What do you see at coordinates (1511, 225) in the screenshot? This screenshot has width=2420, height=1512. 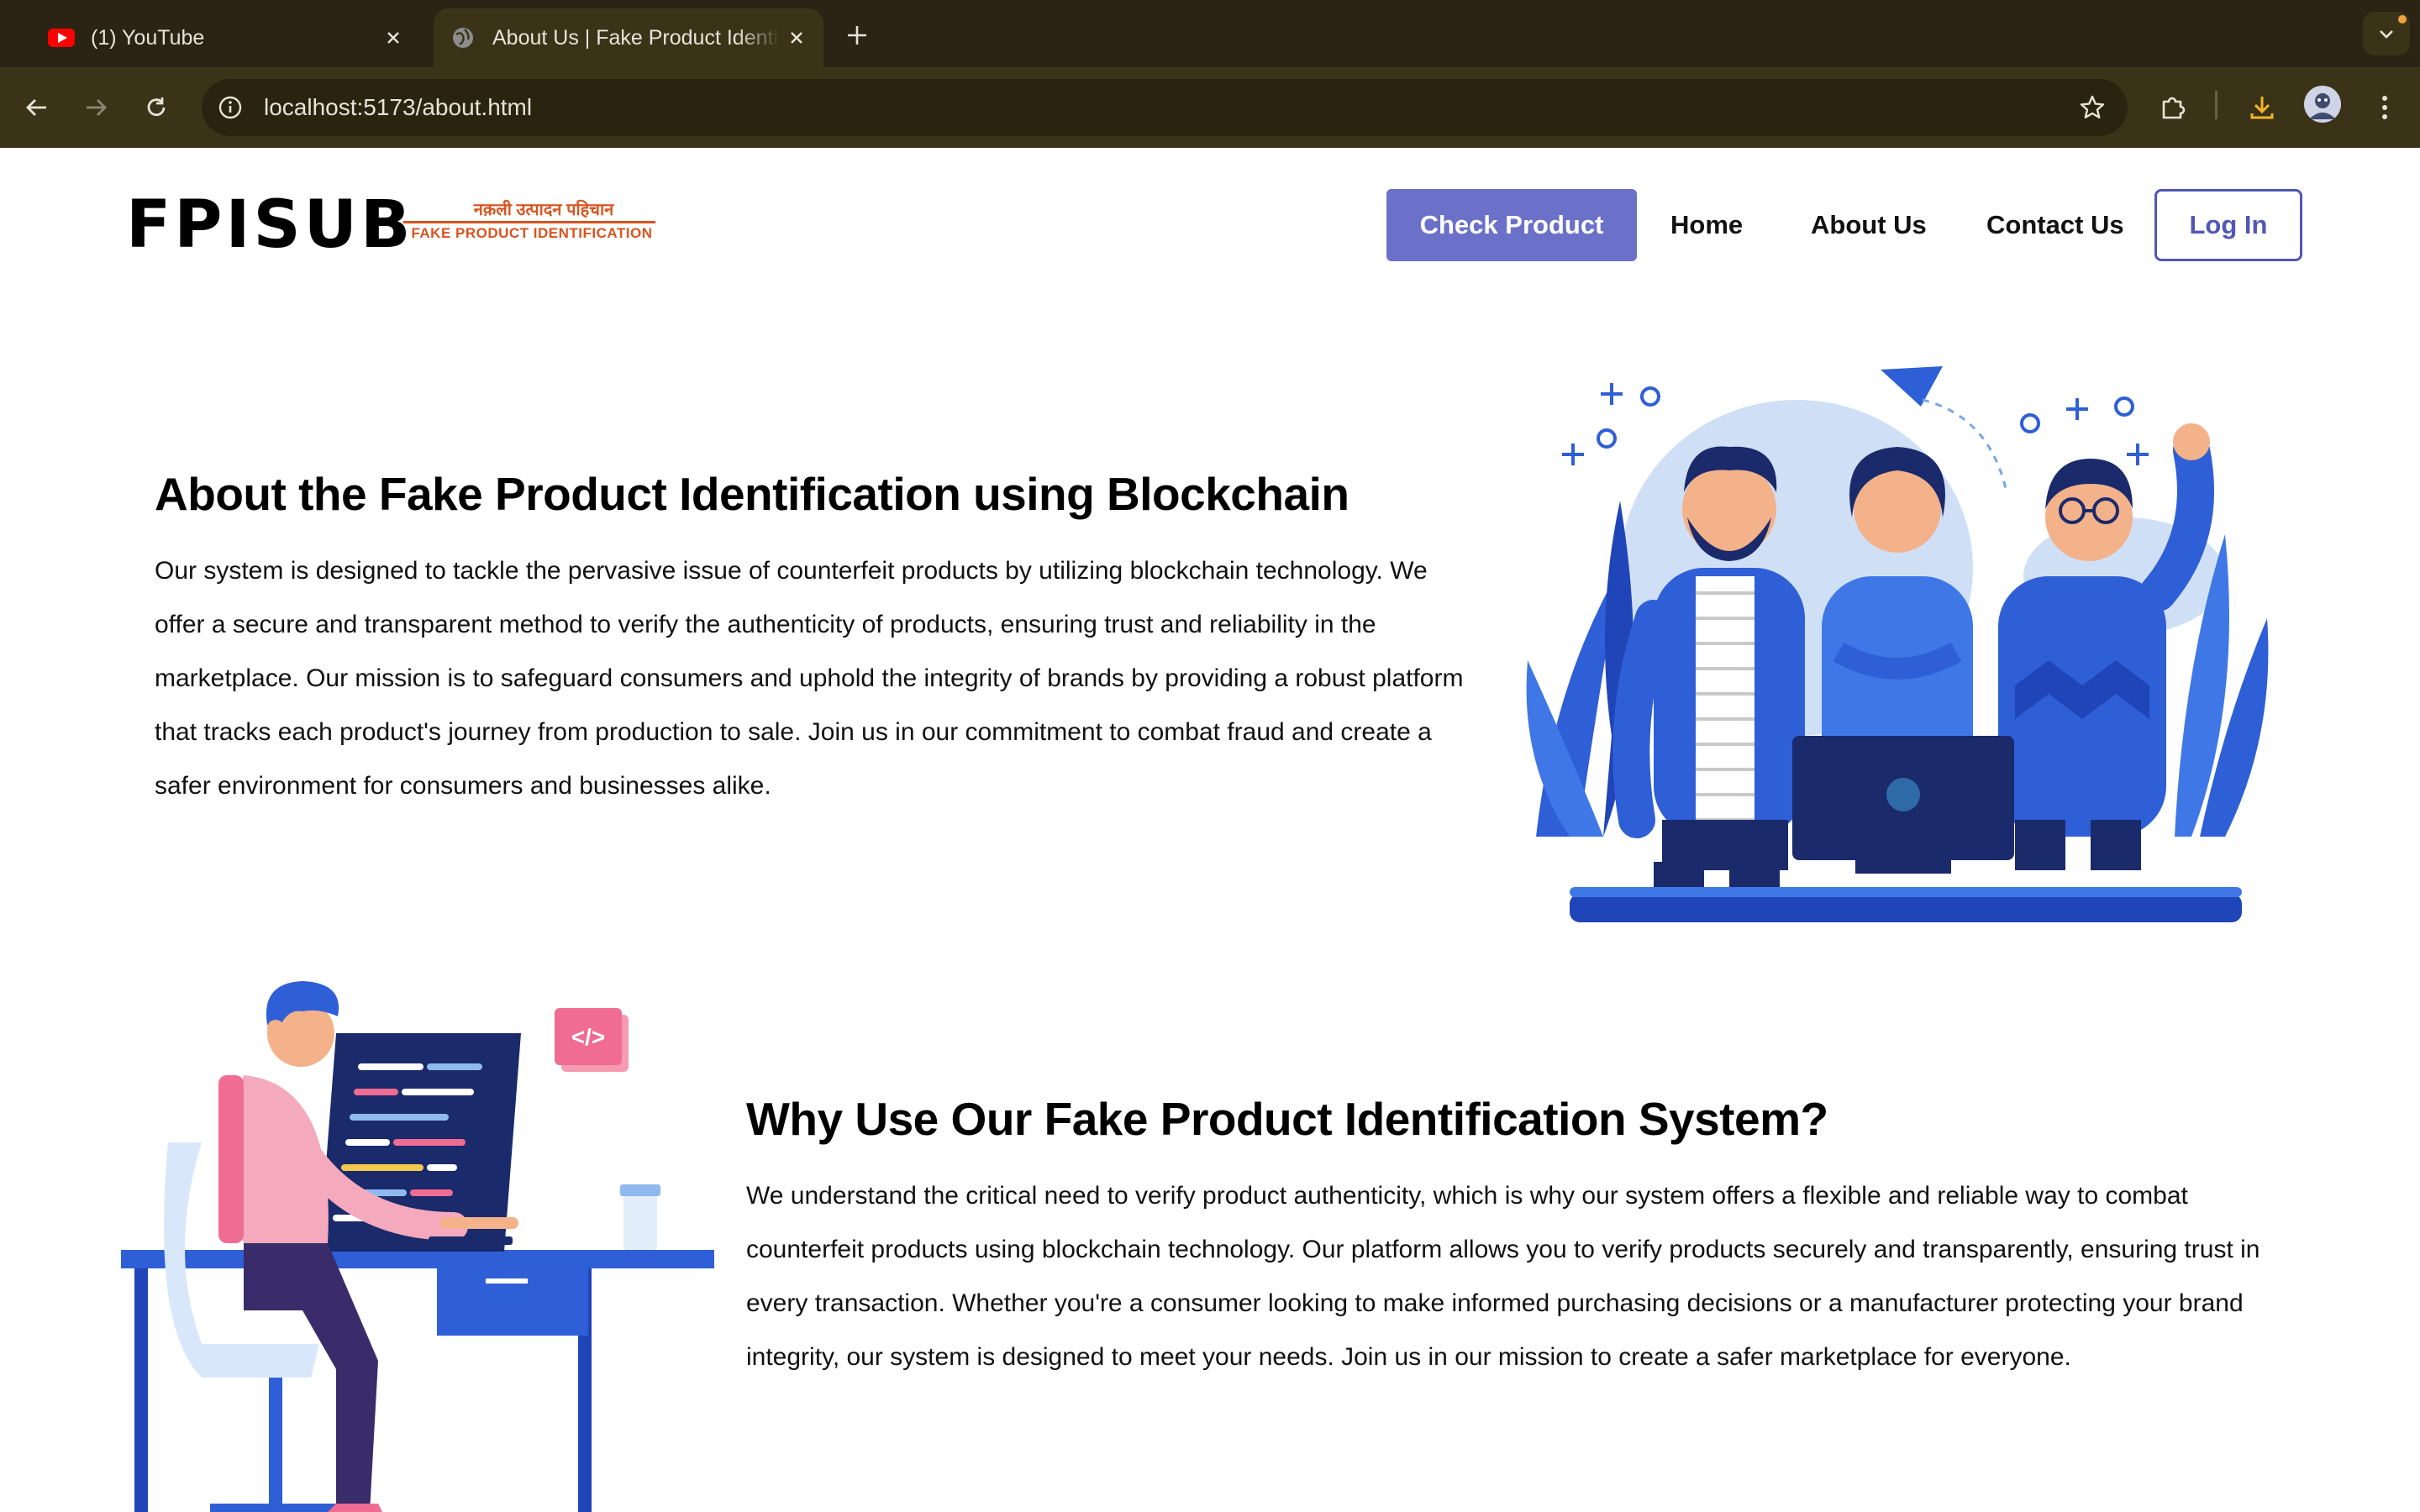 I see `check-product-button: Check Product` at bounding box center [1511, 225].